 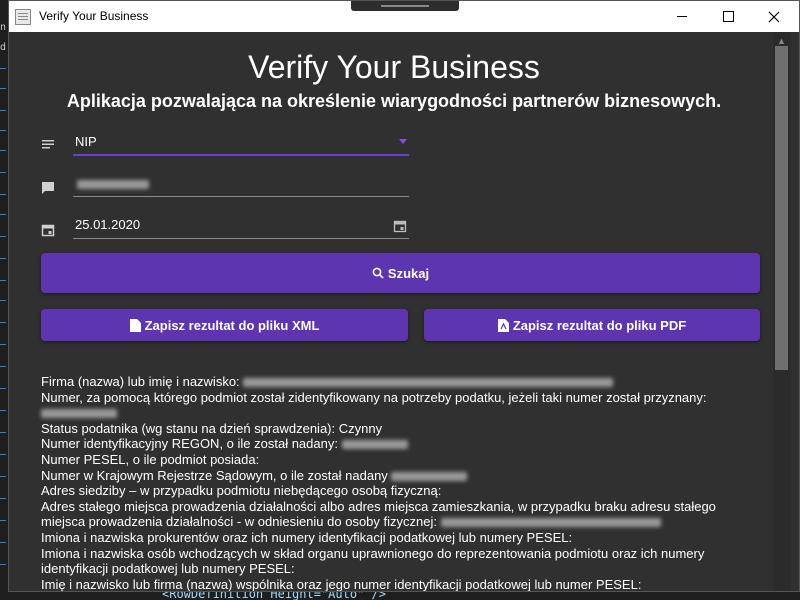 I want to click on search-icon, so click(x=378, y=273).